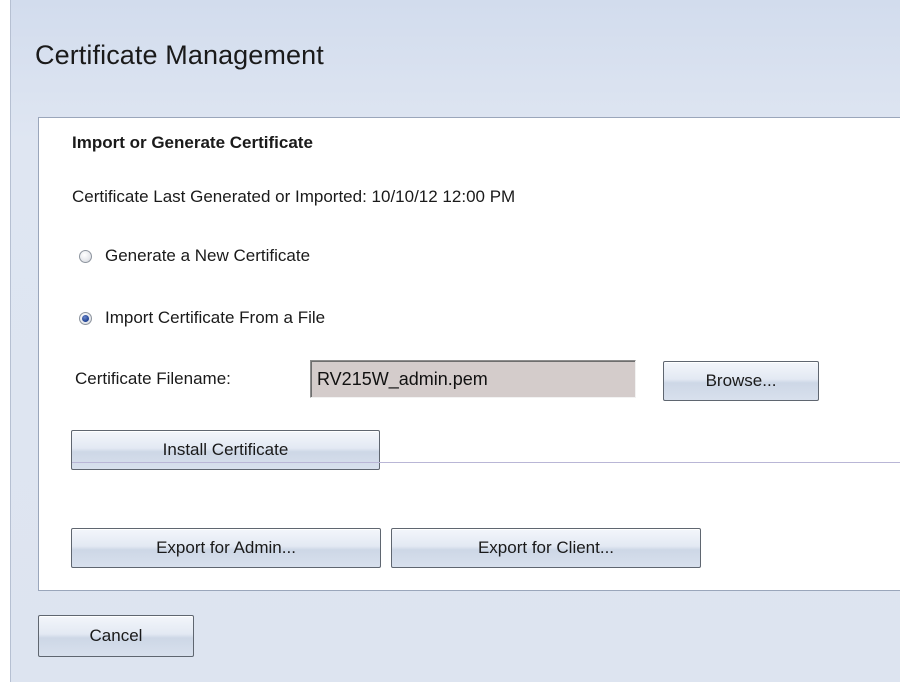 This screenshot has height=682, width=900. Describe the element at coordinates (179, 55) in the screenshot. I see `page-title: Certificate Management` at that location.